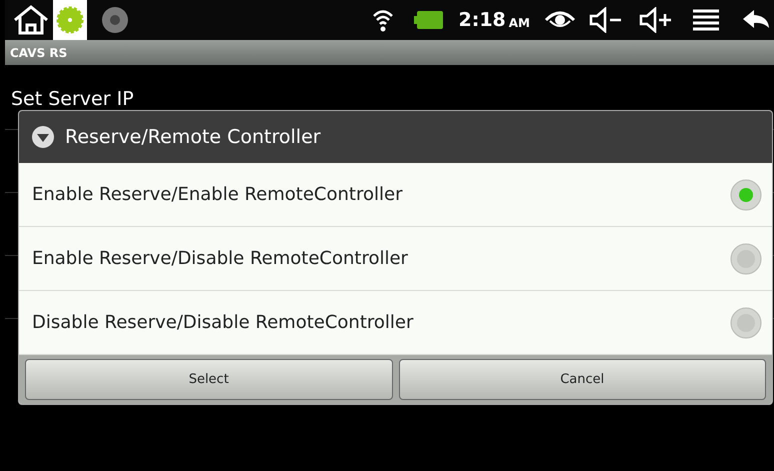 The height and width of the screenshot is (471, 774). Describe the element at coordinates (43, 137) in the screenshot. I see `dropdown-icon` at that location.